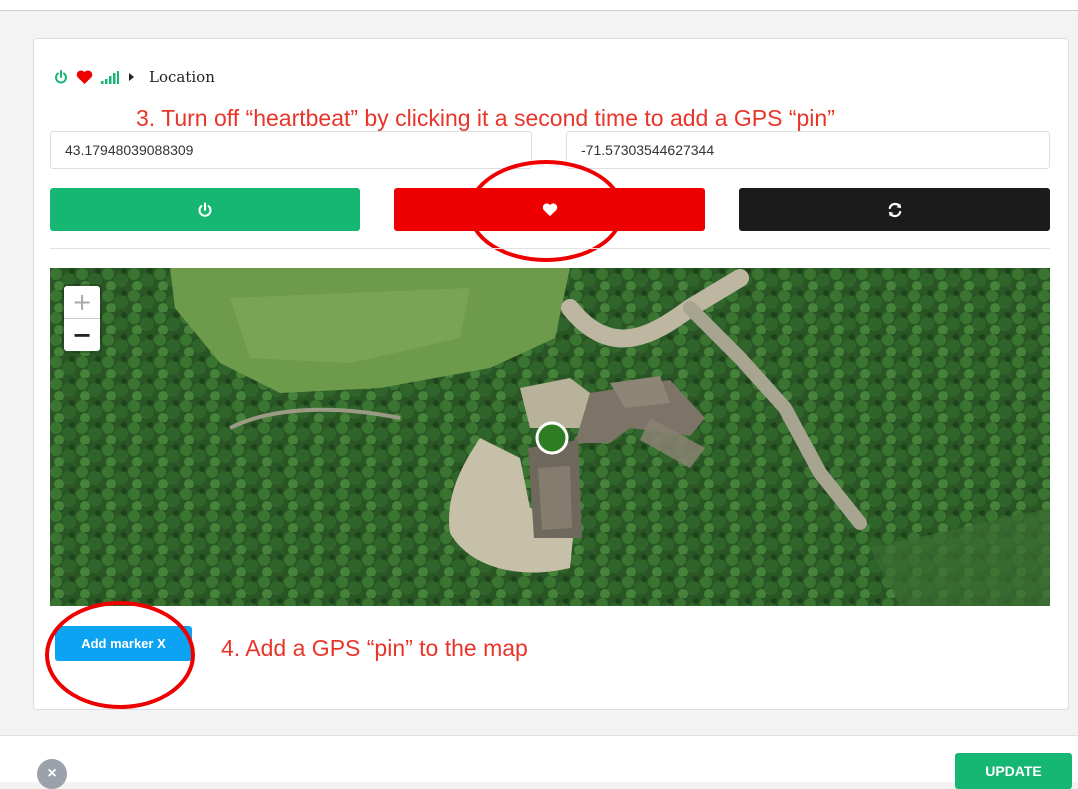 The height and width of the screenshot is (789, 1078). I want to click on refresh-button, so click(894, 209).